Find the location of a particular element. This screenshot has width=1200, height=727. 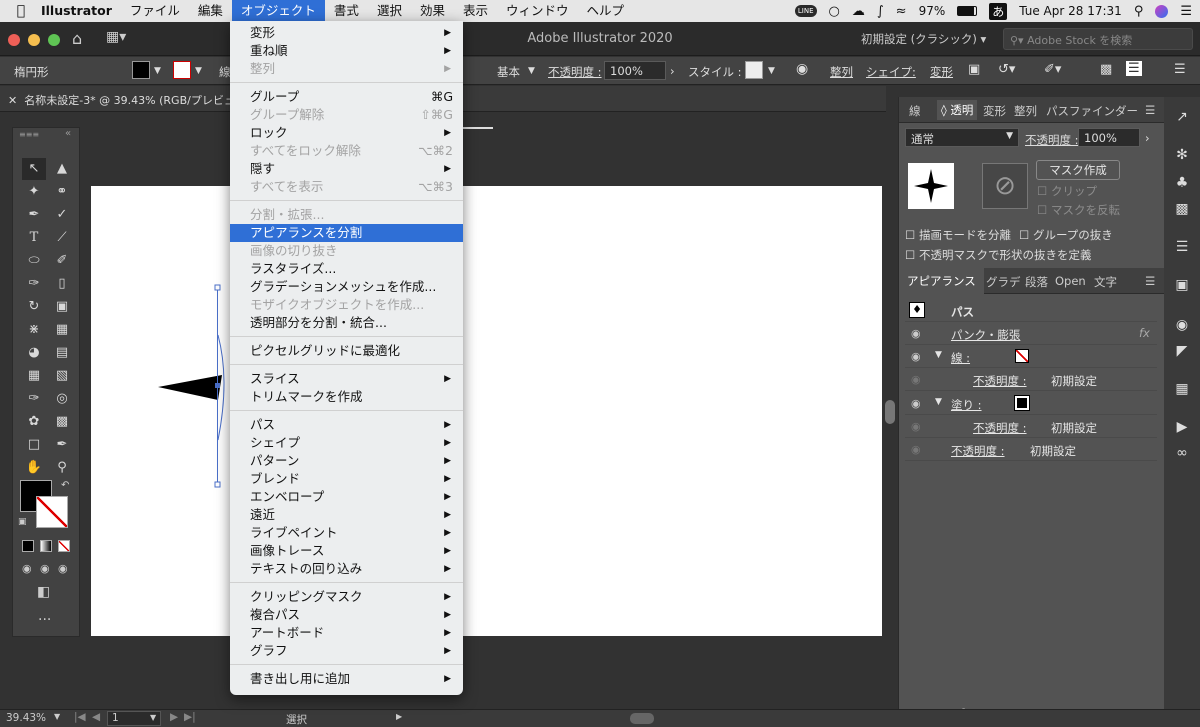

paintbrush-tool-icon: ✐ is located at coordinates (62, 261).